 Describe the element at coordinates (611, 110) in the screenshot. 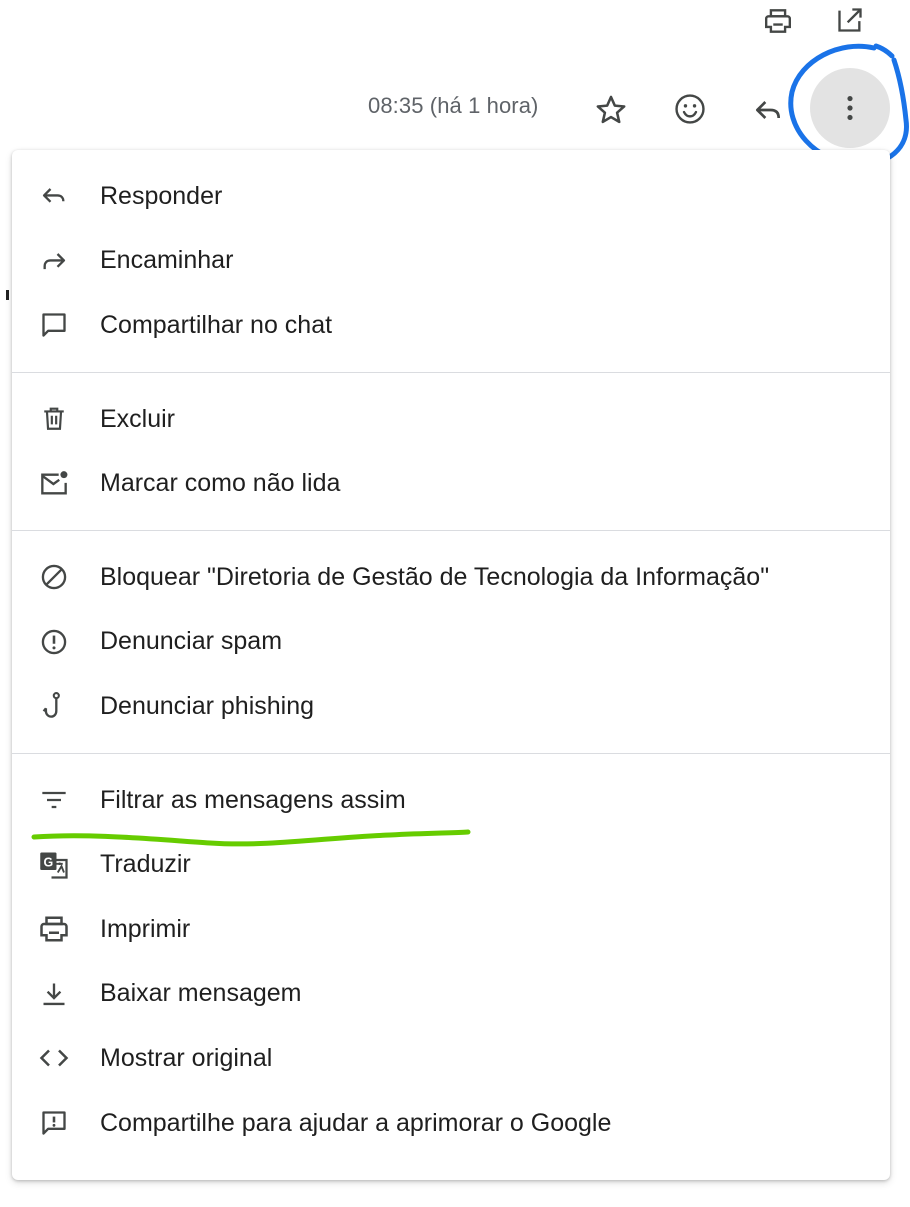

I see `star-icon` at that location.